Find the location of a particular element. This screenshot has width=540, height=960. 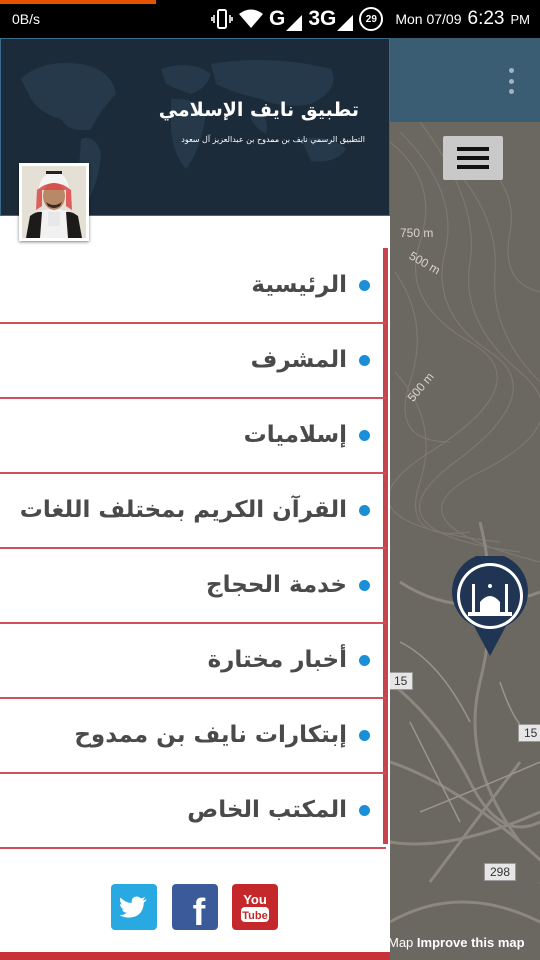

svg-text: f is located at coordinates (199, 908).